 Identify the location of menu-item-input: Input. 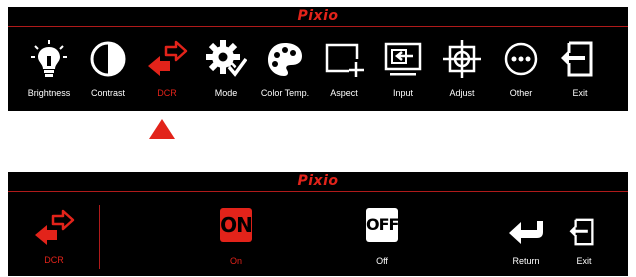
(403, 70).